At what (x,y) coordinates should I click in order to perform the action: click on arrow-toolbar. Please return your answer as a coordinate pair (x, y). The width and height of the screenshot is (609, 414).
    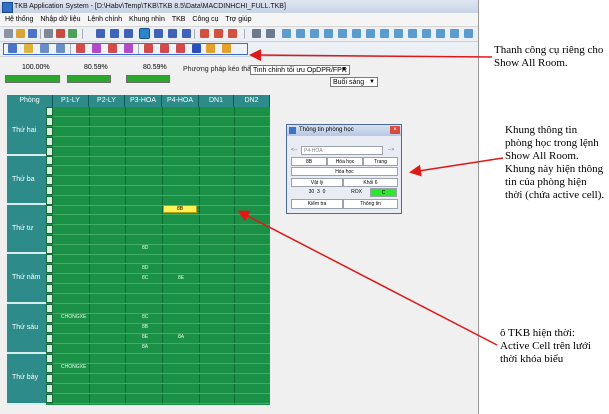
    Looking at the image, I should click on (371, 55).